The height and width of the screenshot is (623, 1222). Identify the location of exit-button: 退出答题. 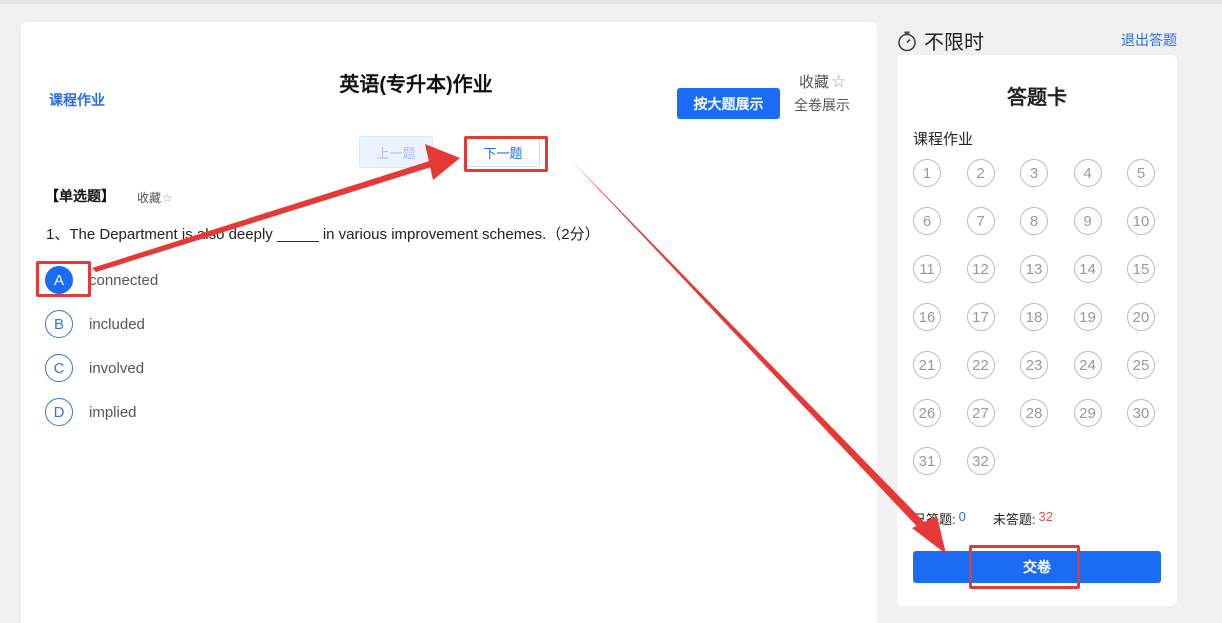
(1149, 40).